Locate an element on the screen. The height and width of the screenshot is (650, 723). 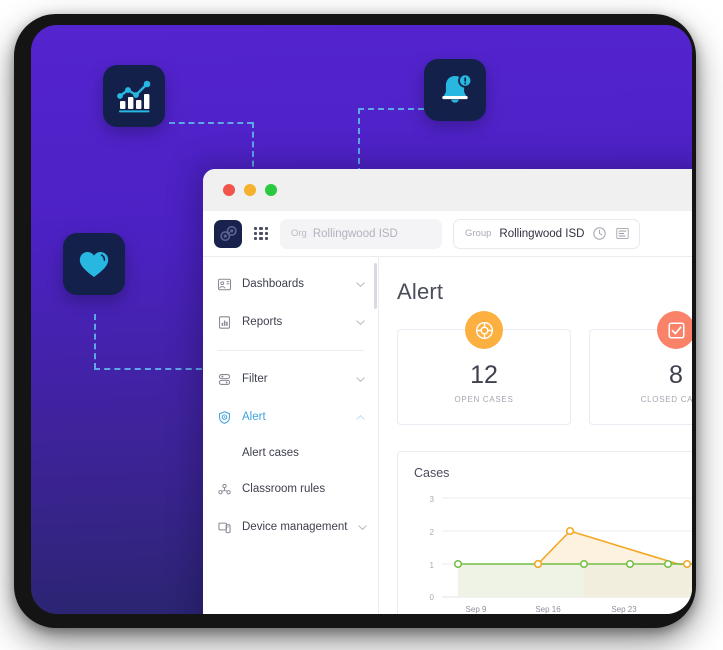
lifebuoy-icon-glyph is located at coordinates (484, 330).